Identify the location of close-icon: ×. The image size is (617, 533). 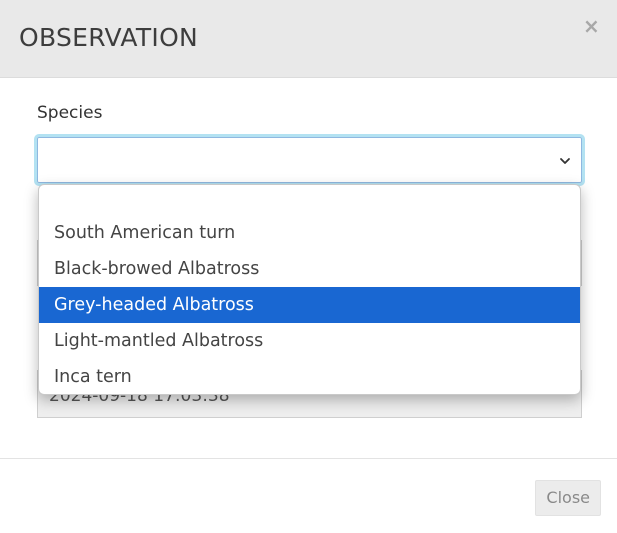
(591, 26).